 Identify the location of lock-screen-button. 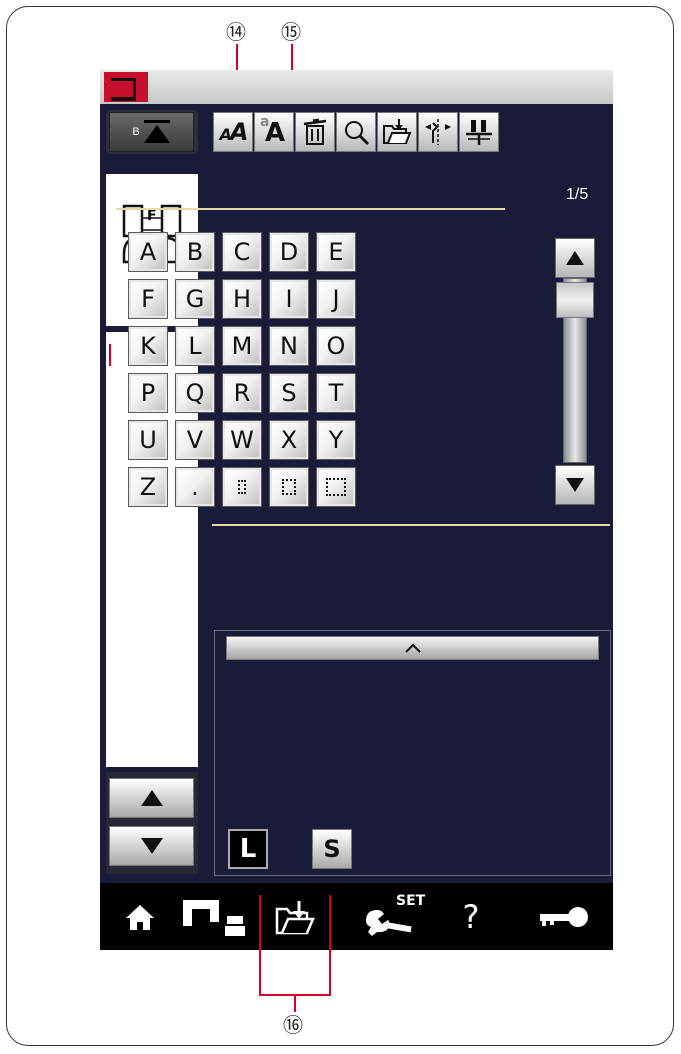
(564, 916).